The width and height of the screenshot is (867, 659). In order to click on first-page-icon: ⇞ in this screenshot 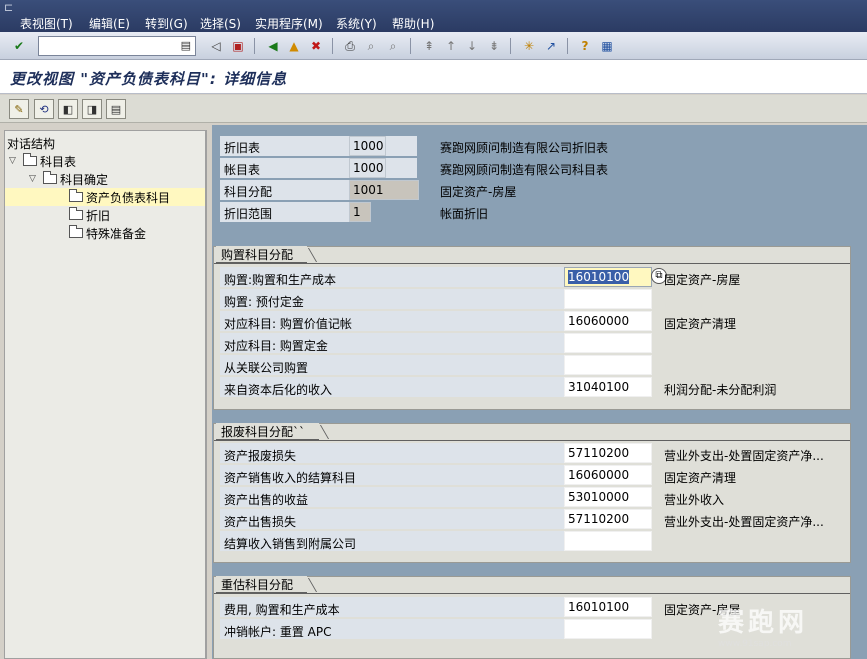, I will do `click(429, 46)`.